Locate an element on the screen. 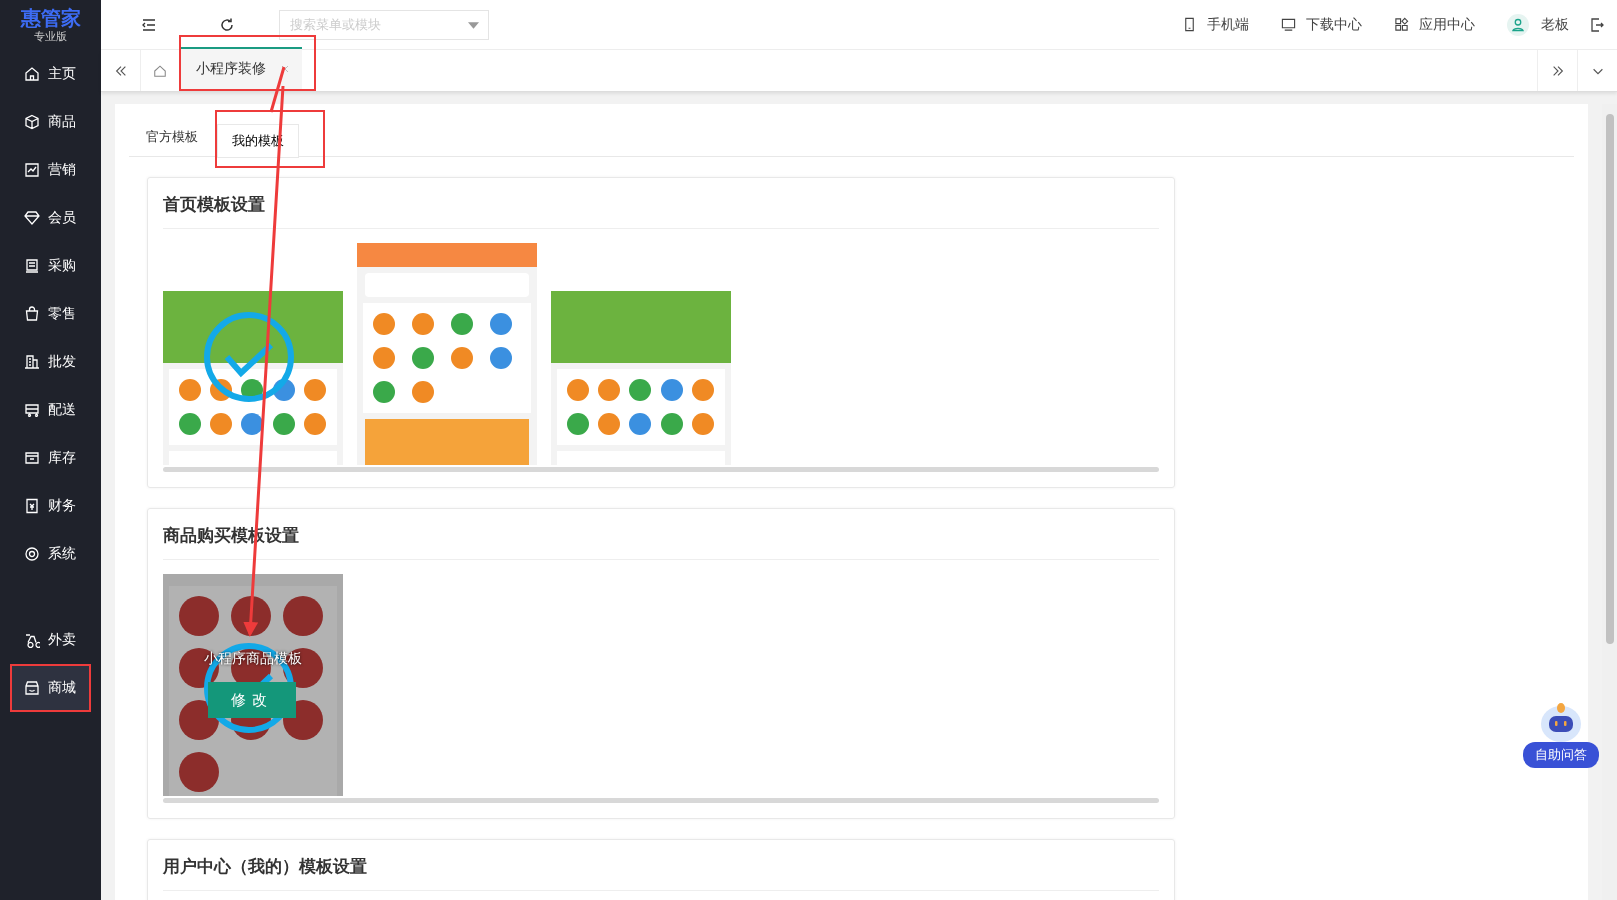 The height and width of the screenshot is (900, 1617). sidebar-item: 财务 is located at coordinates (50, 506).